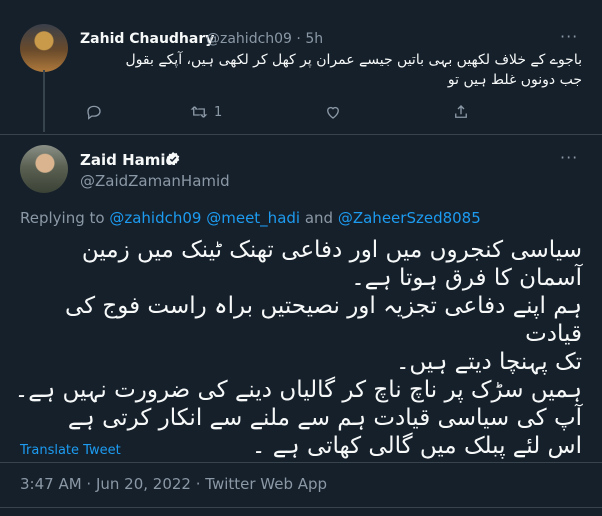  Describe the element at coordinates (44, 101) in the screenshot. I see `thread-connector-line` at that location.